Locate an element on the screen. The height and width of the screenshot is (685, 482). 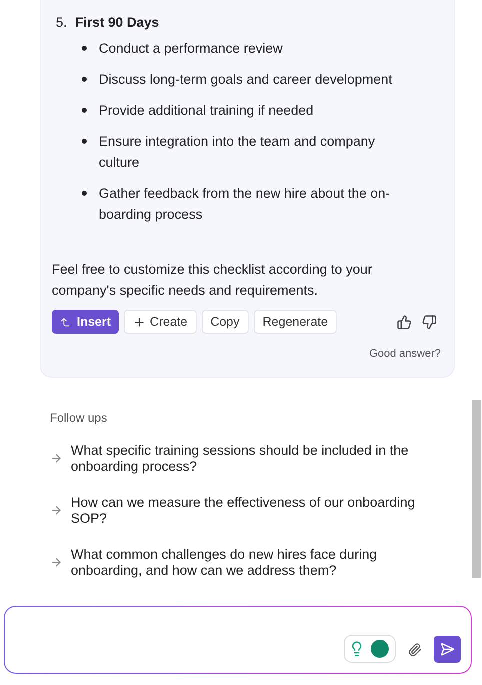
action-button: Regenerate is located at coordinates (296, 322).